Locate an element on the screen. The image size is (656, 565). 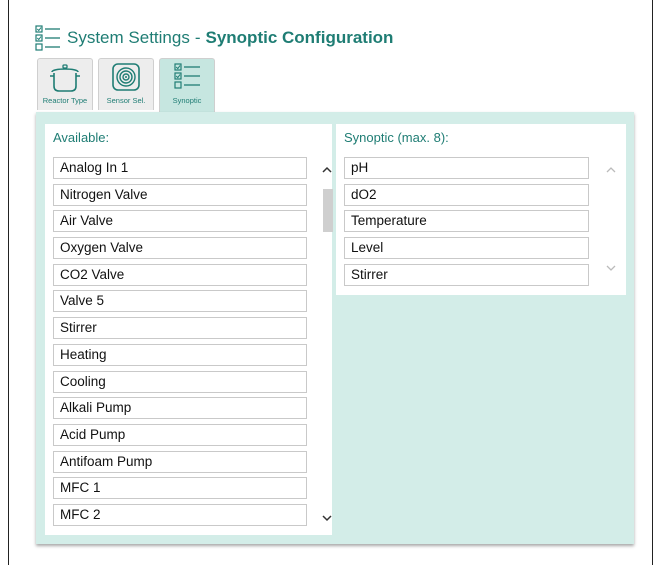
settings-tabs: Reactor Type Sensor Sel. Synoptic is located at coordinates (126, 85).